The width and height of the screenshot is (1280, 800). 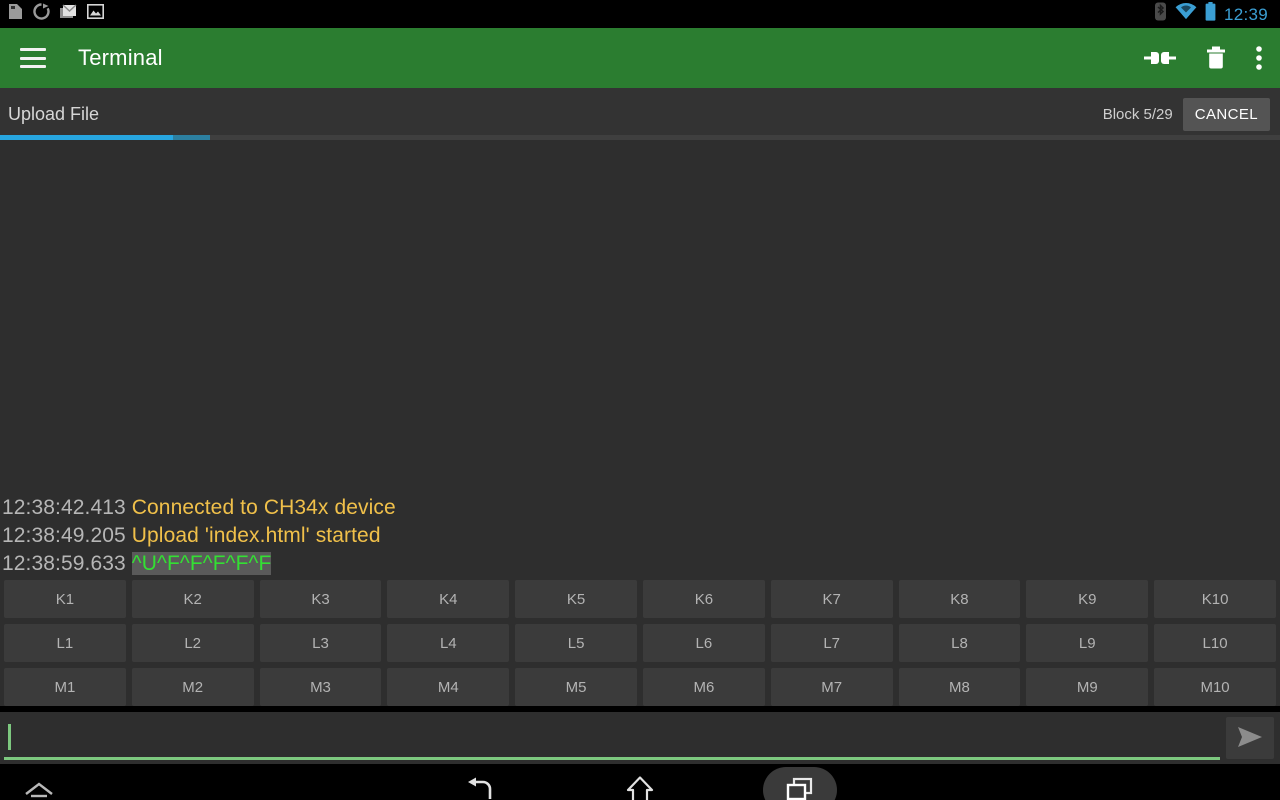 What do you see at coordinates (65, 643) in the screenshot?
I see `macro-key-l1: L1` at bounding box center [65, 643].